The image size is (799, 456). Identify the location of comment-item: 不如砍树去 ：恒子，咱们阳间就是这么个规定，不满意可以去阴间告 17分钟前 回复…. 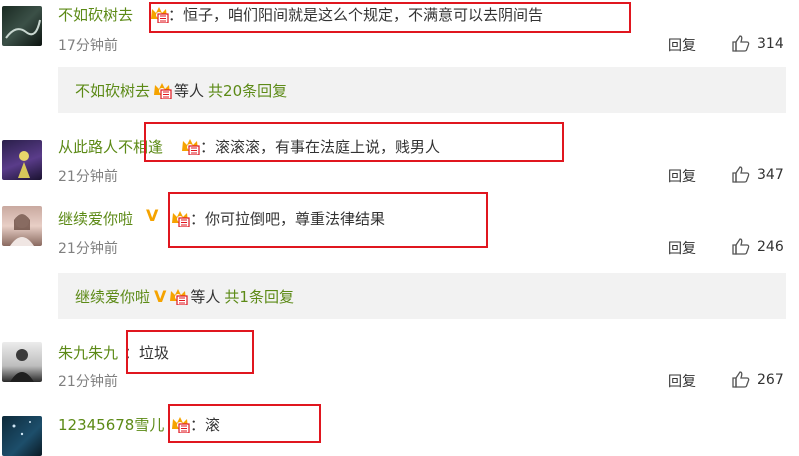
(399, 30).